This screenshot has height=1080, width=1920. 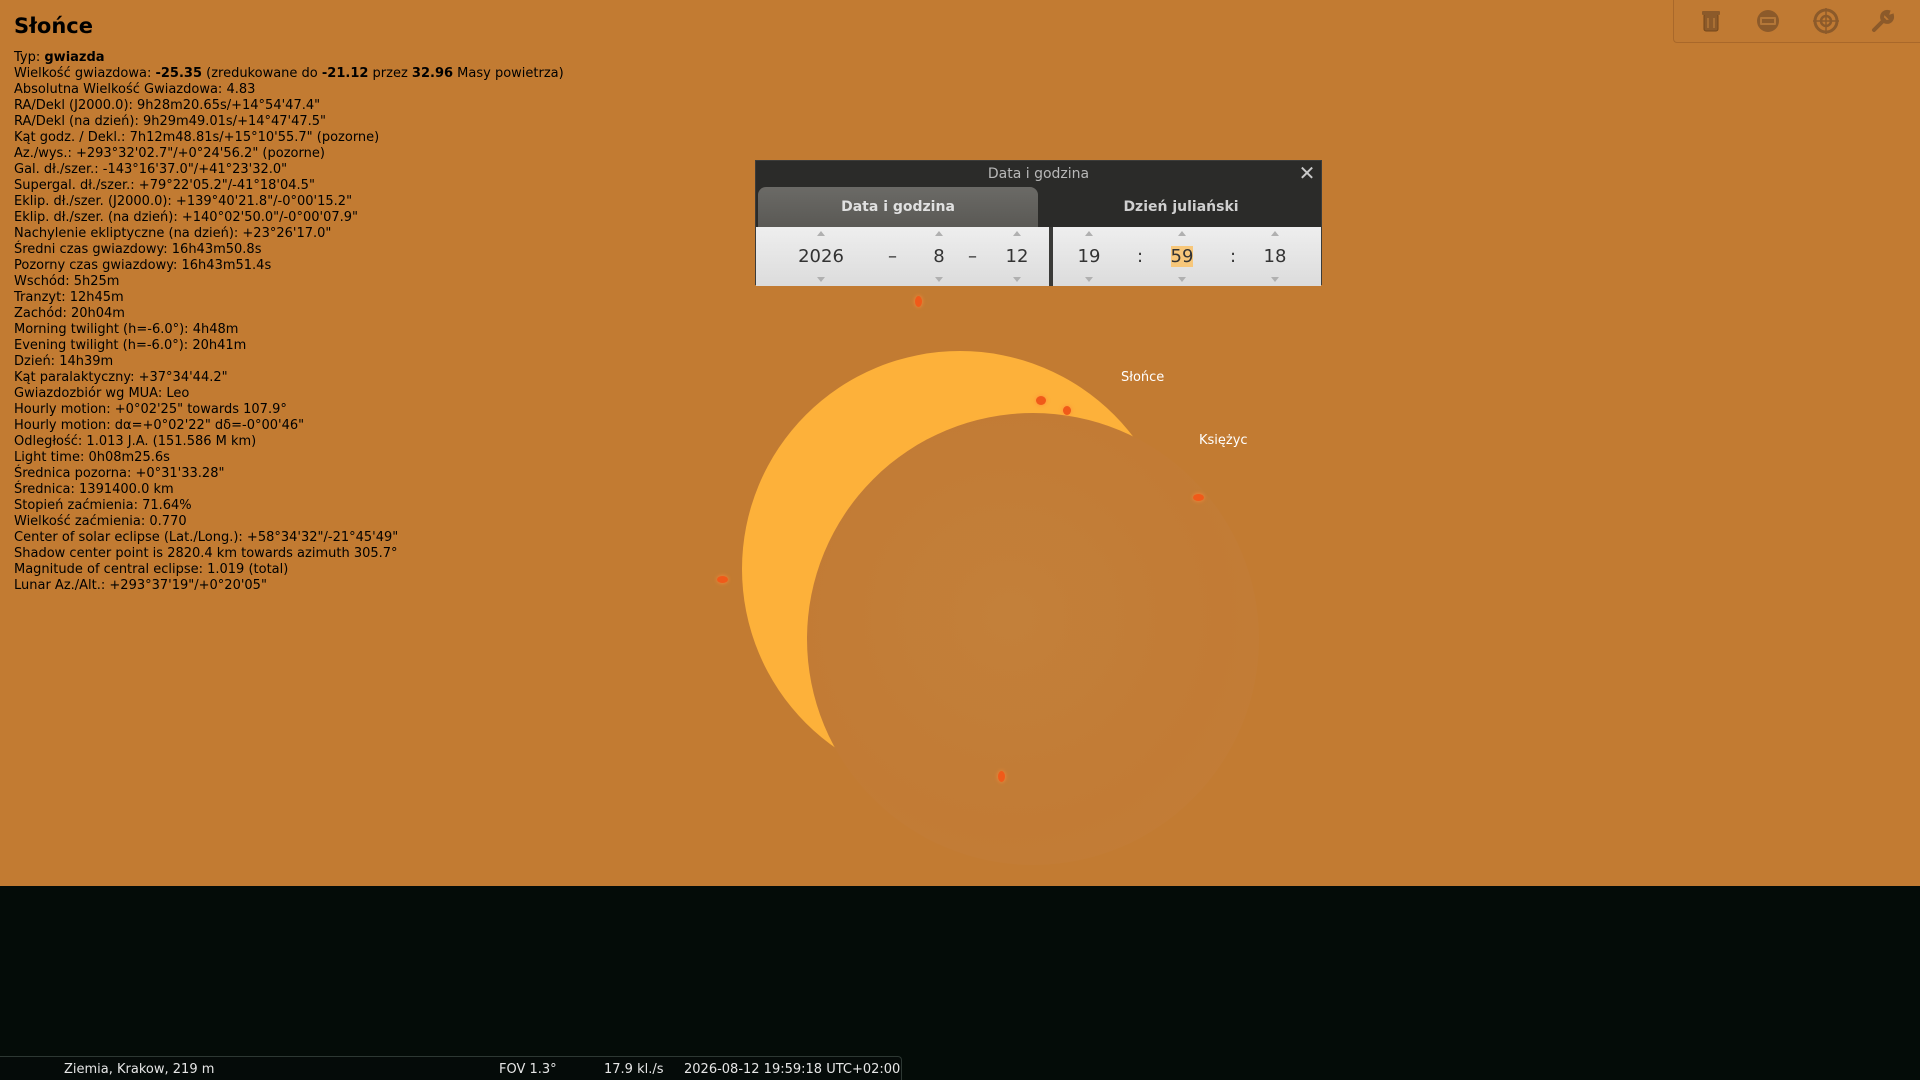 What do you see at coordinates (92, 457) in the screenshot?
I see `info-line: Light time: 0h08m25.6s` at bounding box center [92, 457].